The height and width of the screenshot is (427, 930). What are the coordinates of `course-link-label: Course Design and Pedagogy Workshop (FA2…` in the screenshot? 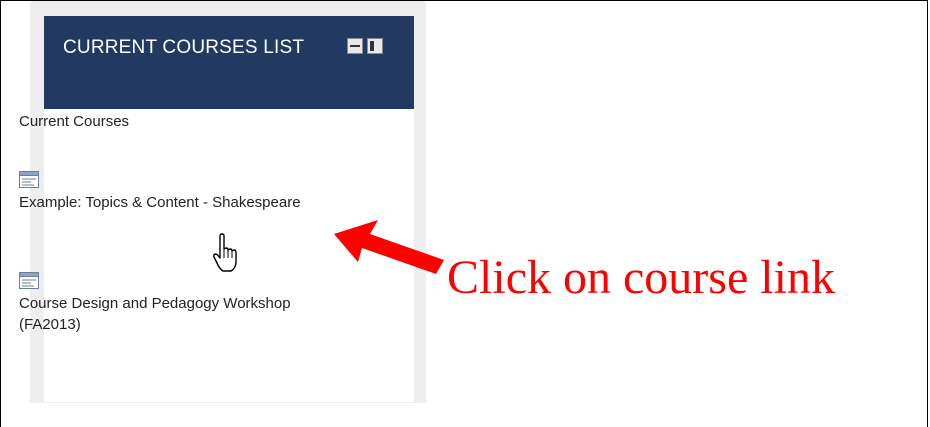 It's located at (155, 314).